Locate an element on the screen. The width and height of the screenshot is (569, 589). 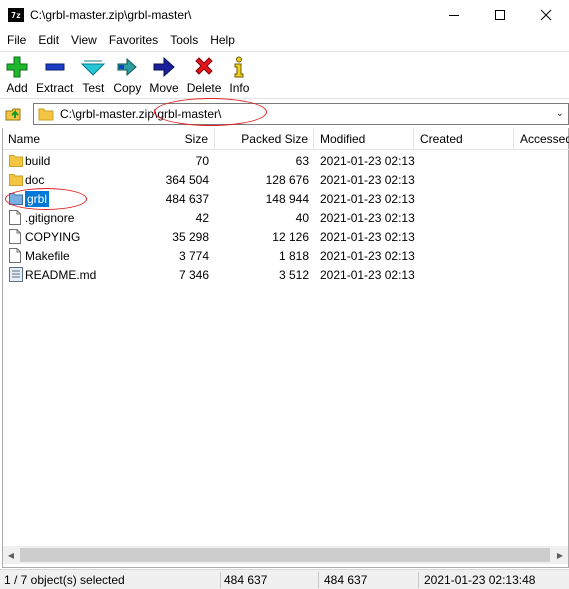
delete-button: Delete is located at coordinates (204, 75).